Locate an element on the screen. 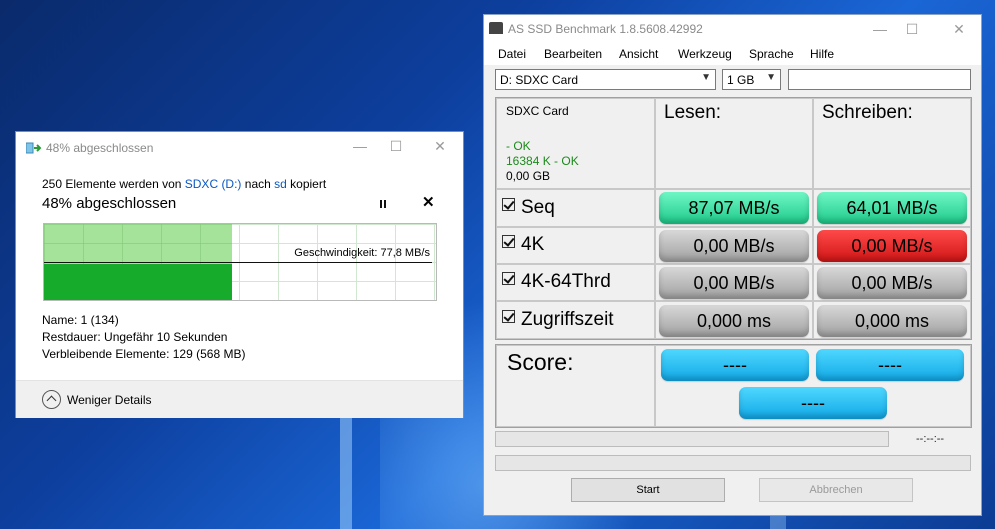 The height and width of the screenshot is (529, 995). row-access-label-cell: Zugriffszeit is located at coordinates (575, 320).